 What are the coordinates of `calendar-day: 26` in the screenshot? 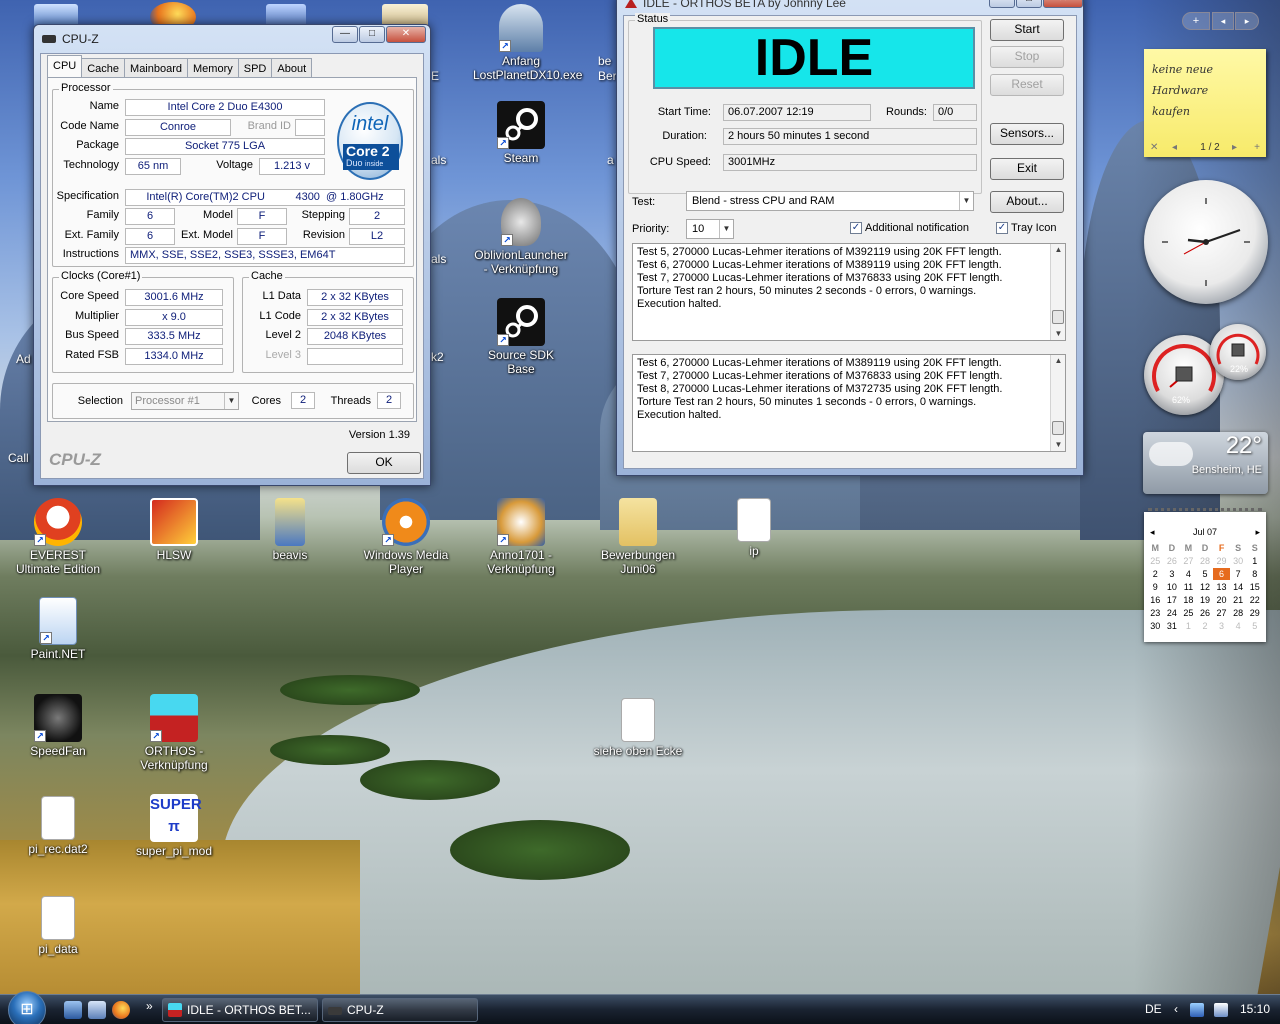 It's located at (1205, 613).